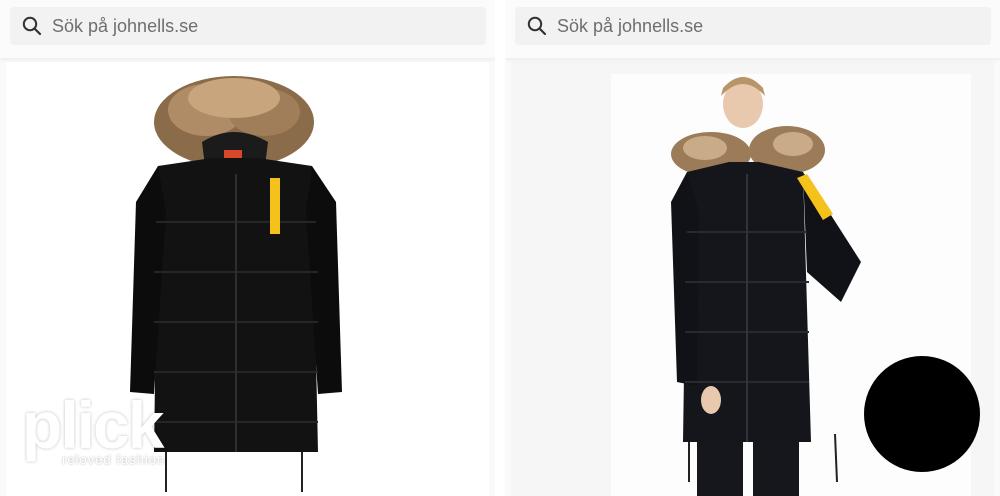 Image resolution: width=1000 pixels, height=496 pixels. I want to click on plick-logo: plick, so click(93, 425).